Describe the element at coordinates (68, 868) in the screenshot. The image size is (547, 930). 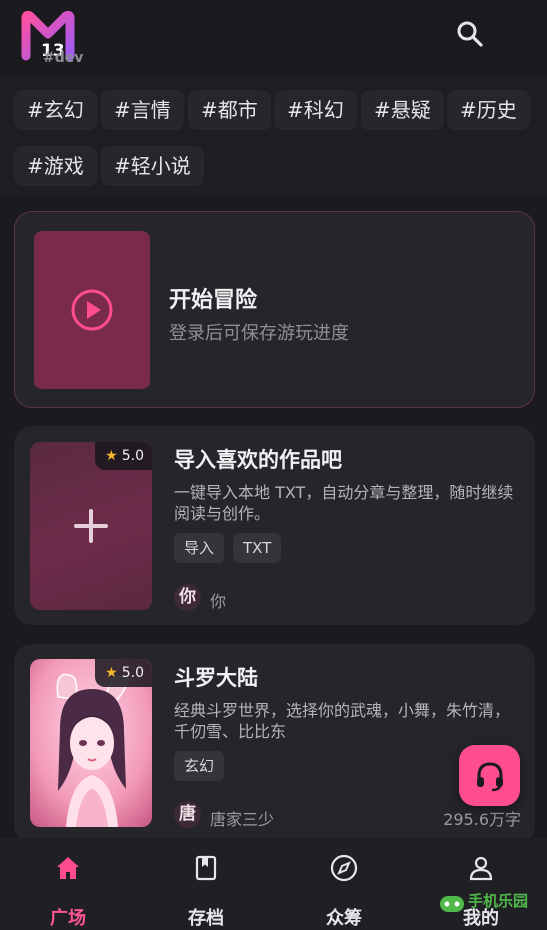
I see `home-icon` at that location.